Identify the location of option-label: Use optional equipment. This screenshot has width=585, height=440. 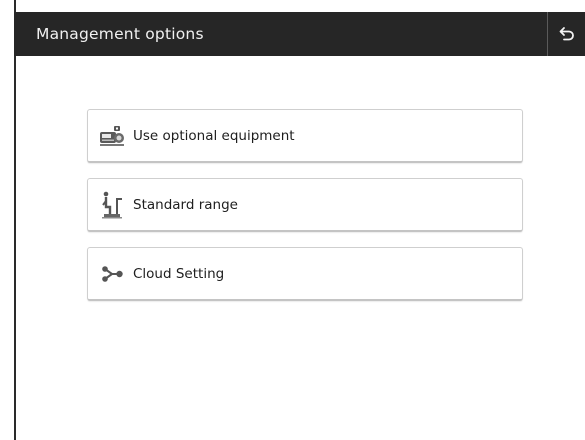
(214, 135).